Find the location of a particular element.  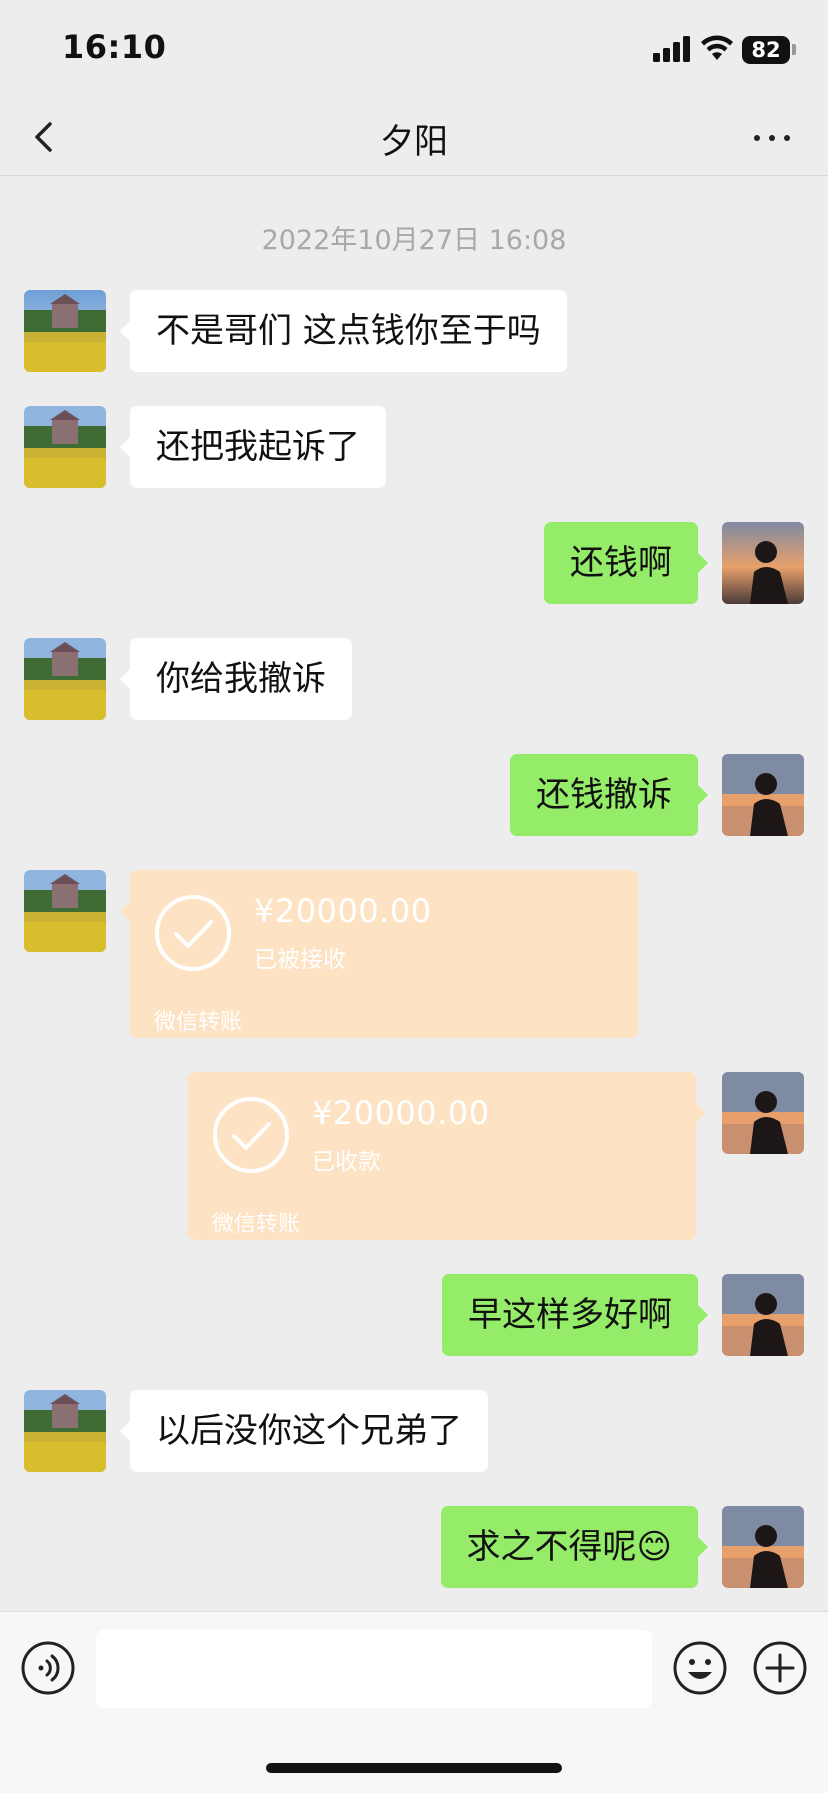

message-bubble-received: 还把我起诉了 is located at coordinates (253, 447).